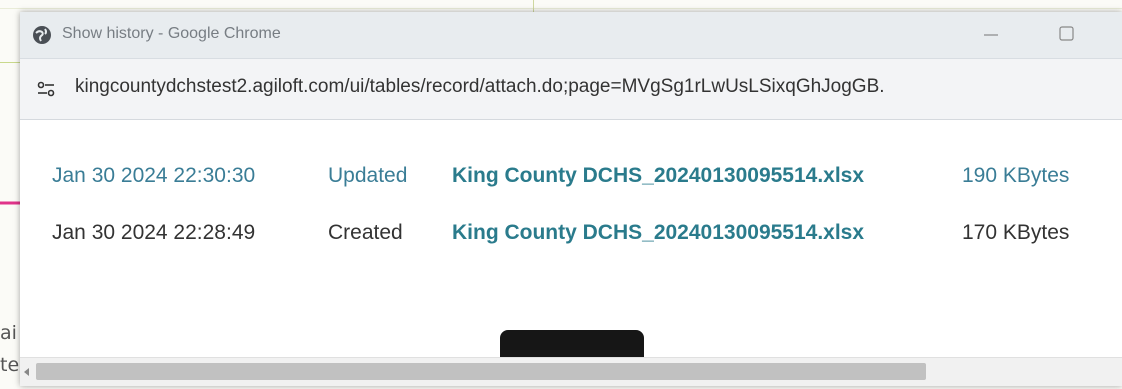  What do you see at coordinates (365, 232) in the screenshot?
I see `history-action: Created` at bounding box center [365, 232].